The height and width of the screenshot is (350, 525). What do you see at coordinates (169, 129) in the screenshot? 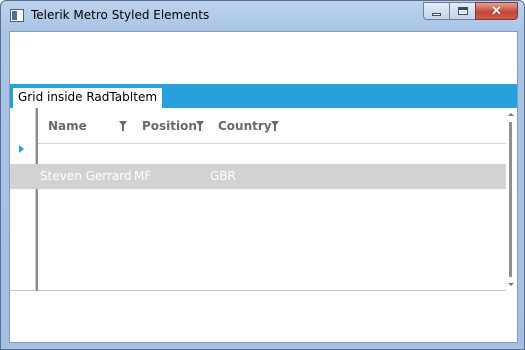
I see `column-header-position: Position` at bounding box center [169, 129].